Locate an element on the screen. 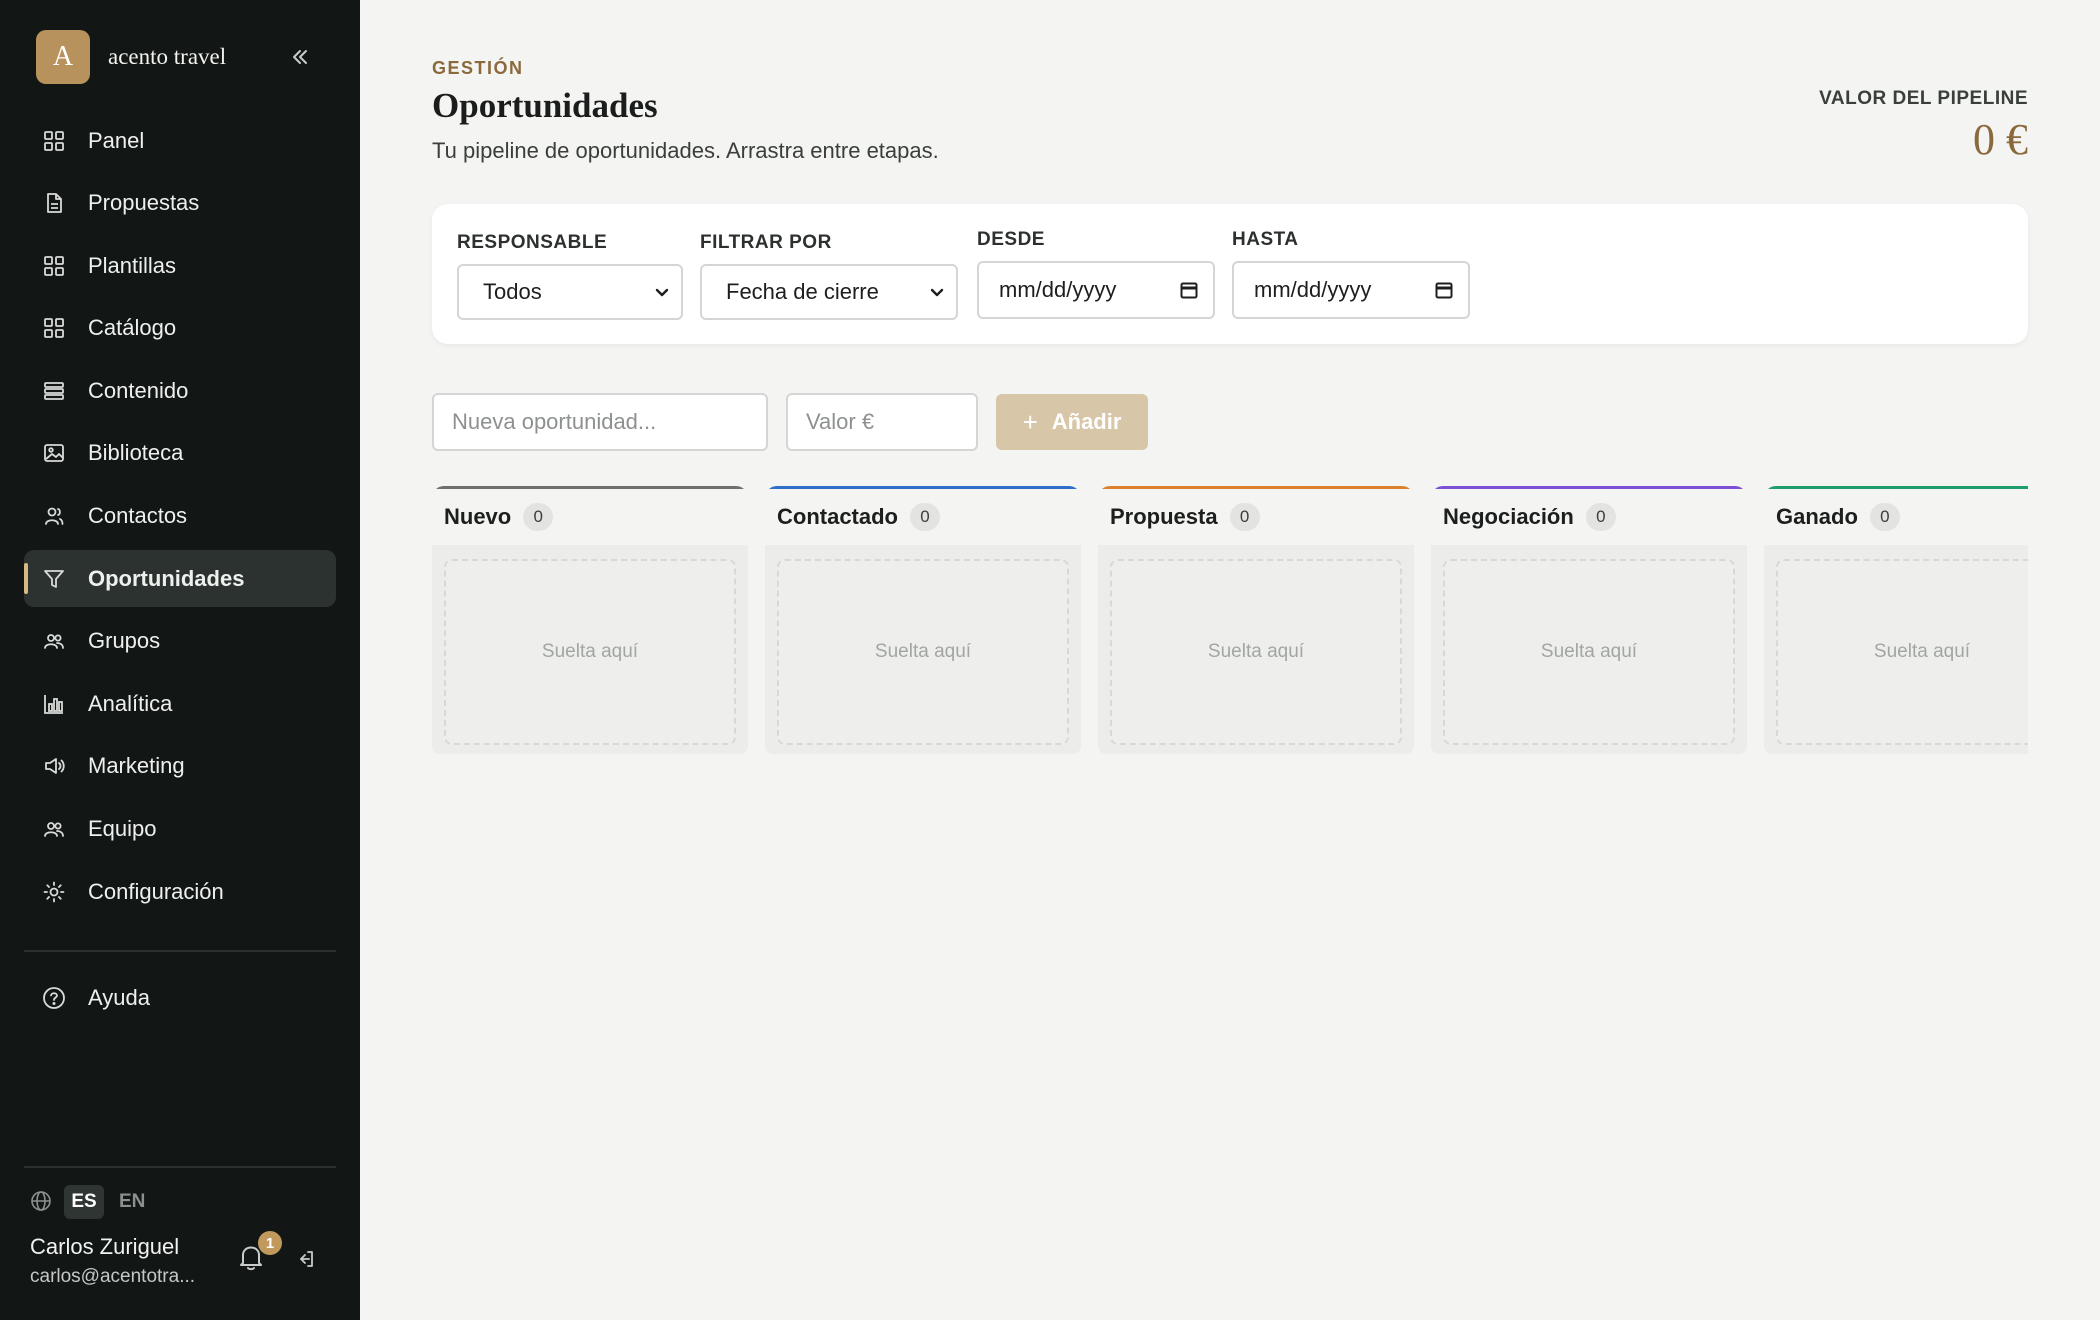 The image size is (2100, 1320). sidebar-item-label: Biblioteca is located at coordinates (136, 453).